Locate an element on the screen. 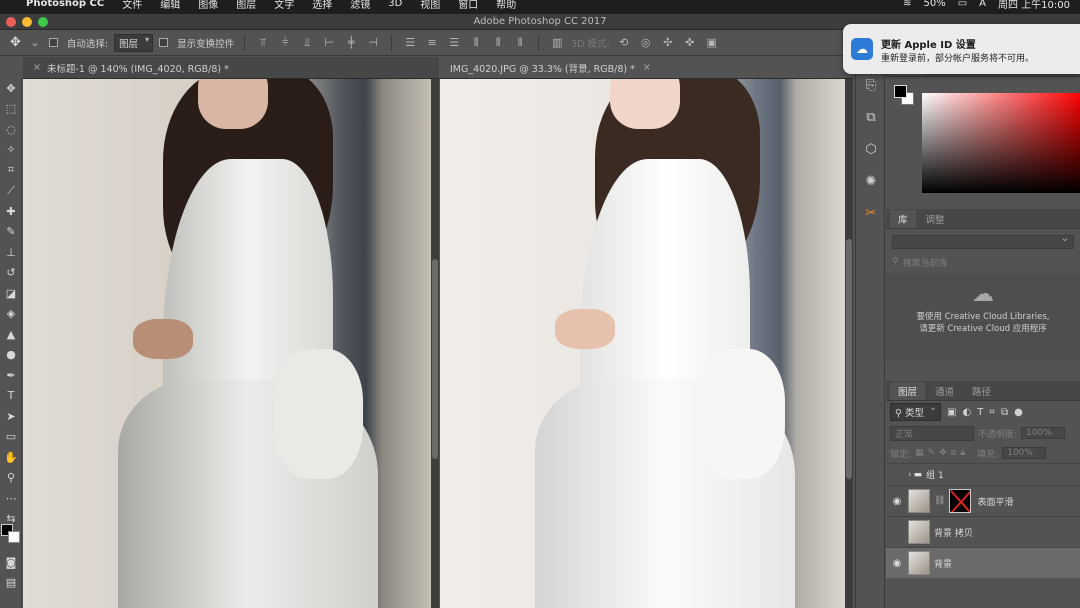 This screenshot has width=1080, height=608. tab-adjustments: 调整 is located at coordinates (935, 219).